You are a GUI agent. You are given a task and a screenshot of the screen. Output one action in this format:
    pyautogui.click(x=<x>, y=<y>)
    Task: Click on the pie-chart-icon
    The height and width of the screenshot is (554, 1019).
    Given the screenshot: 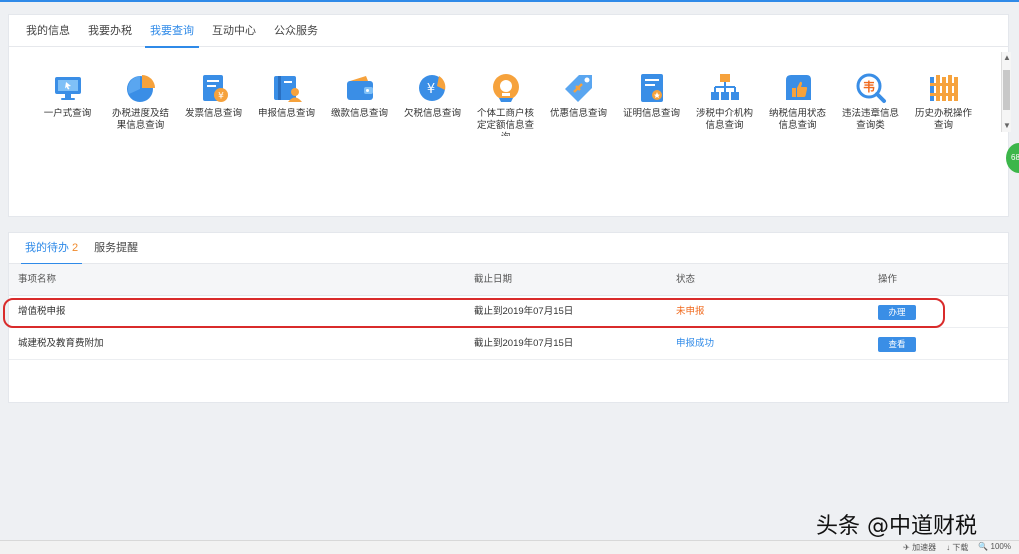 What is the action you would take?
    pyautogui.click(x=141, y=88)
    